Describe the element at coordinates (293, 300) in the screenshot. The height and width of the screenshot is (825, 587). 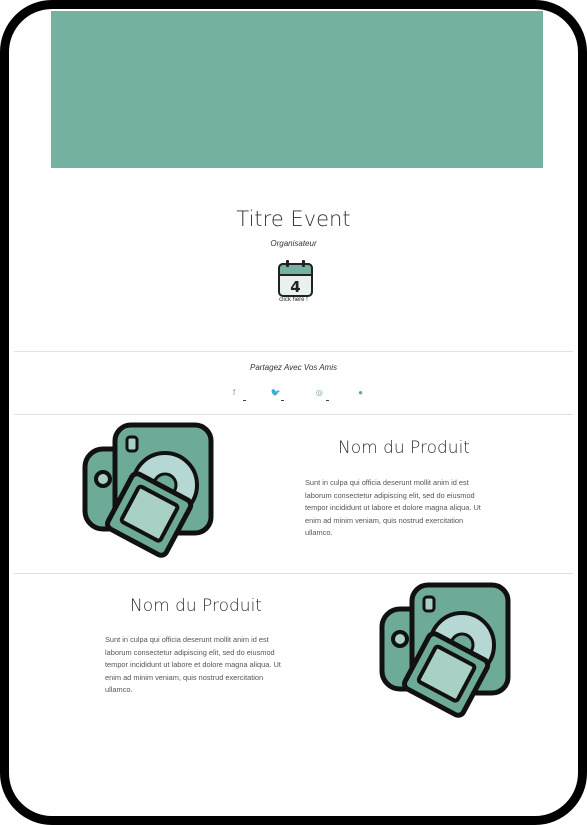
I see `calendar-link: click here !` at that location.